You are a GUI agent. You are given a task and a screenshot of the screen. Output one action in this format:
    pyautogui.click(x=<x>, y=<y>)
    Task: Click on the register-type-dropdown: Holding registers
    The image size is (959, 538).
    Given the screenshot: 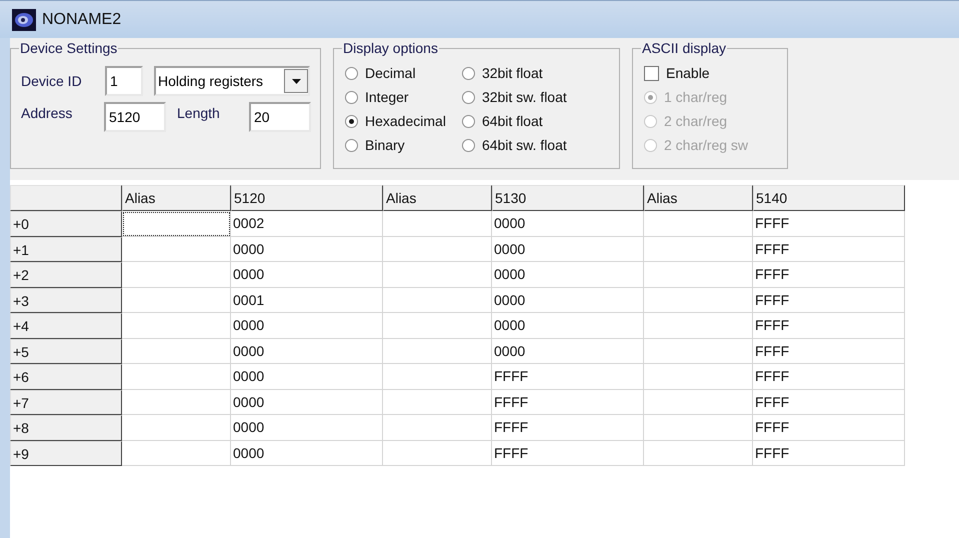 What is the action you would take?
    pyautogui.click(x=232, y=81)
    